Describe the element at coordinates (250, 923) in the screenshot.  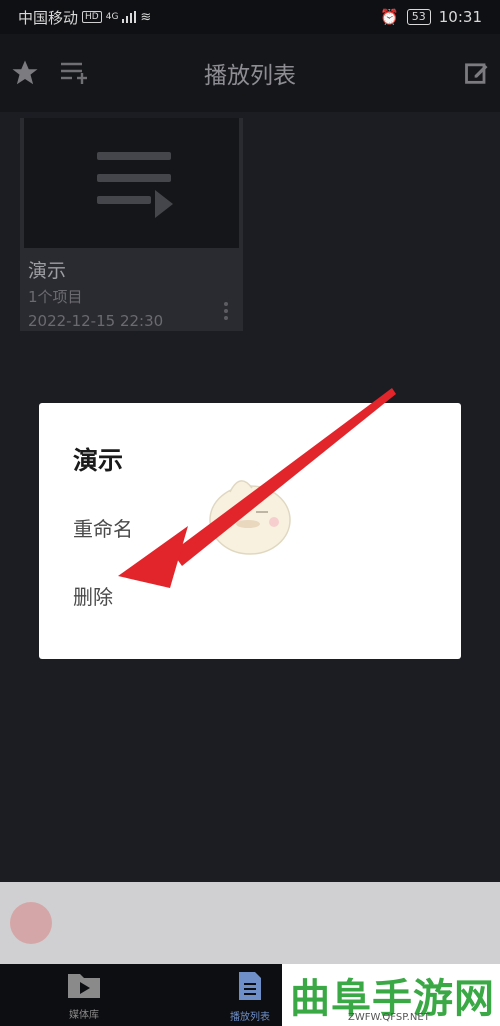
I see `mini-player` at that location.